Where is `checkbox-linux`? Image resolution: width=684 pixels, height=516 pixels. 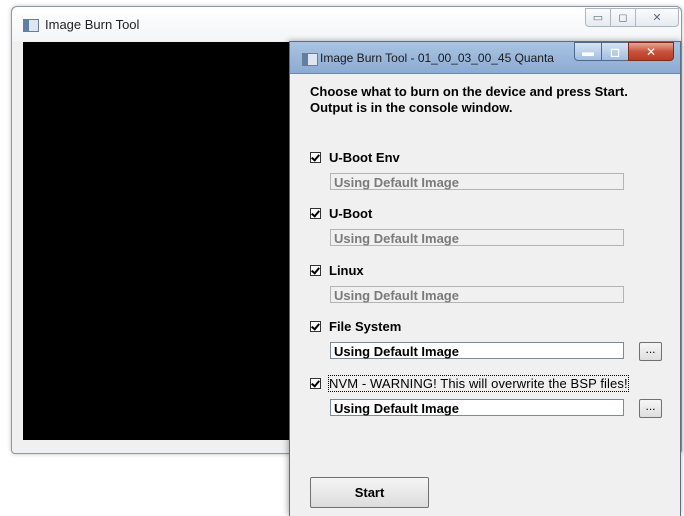
checkbox-linux is located at coordinates (315, 270).